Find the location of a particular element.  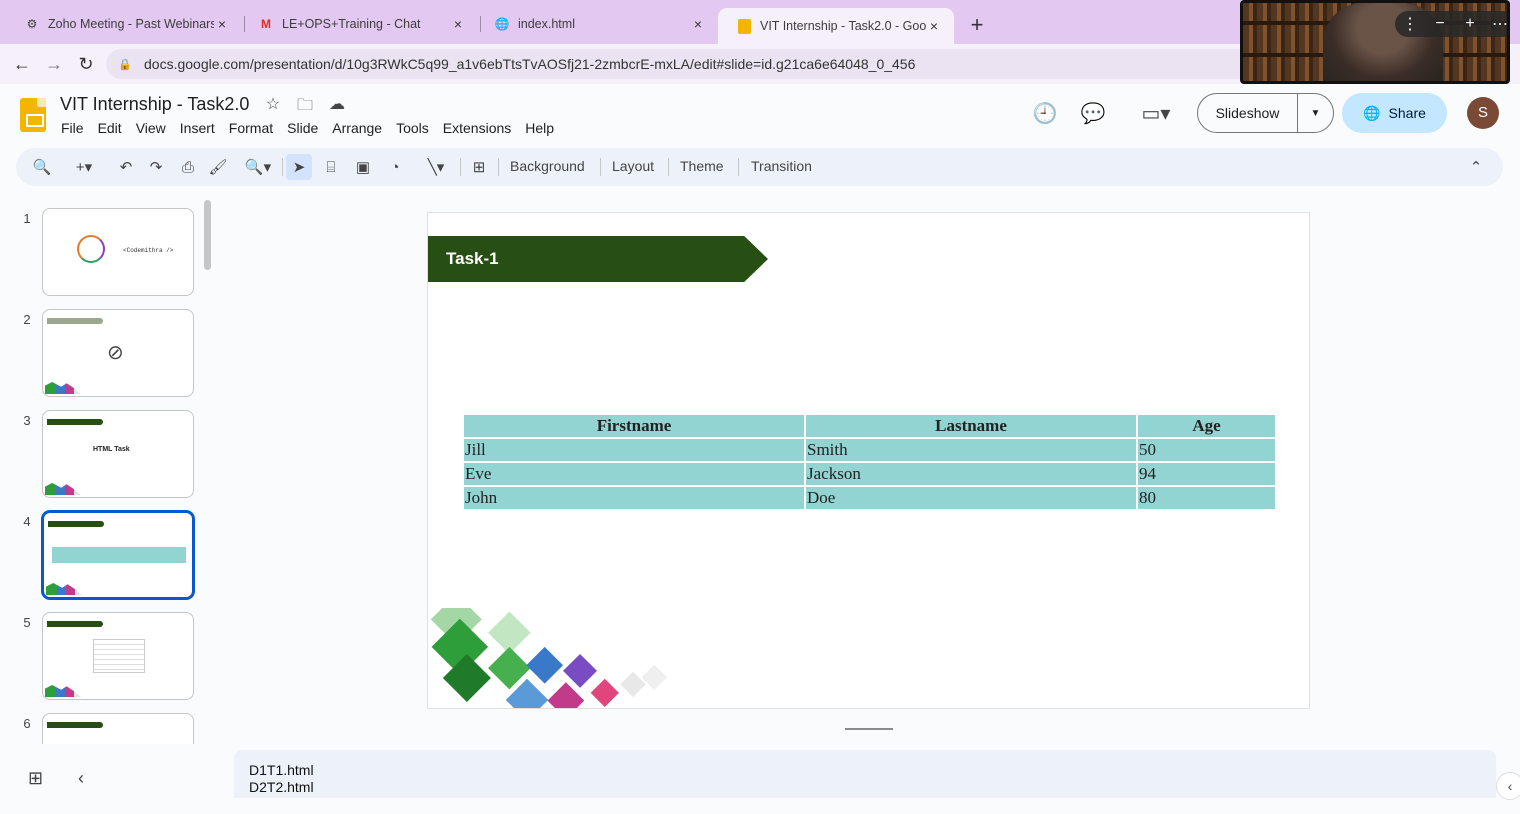

menu-view: View is located at coordinates (151, 128).